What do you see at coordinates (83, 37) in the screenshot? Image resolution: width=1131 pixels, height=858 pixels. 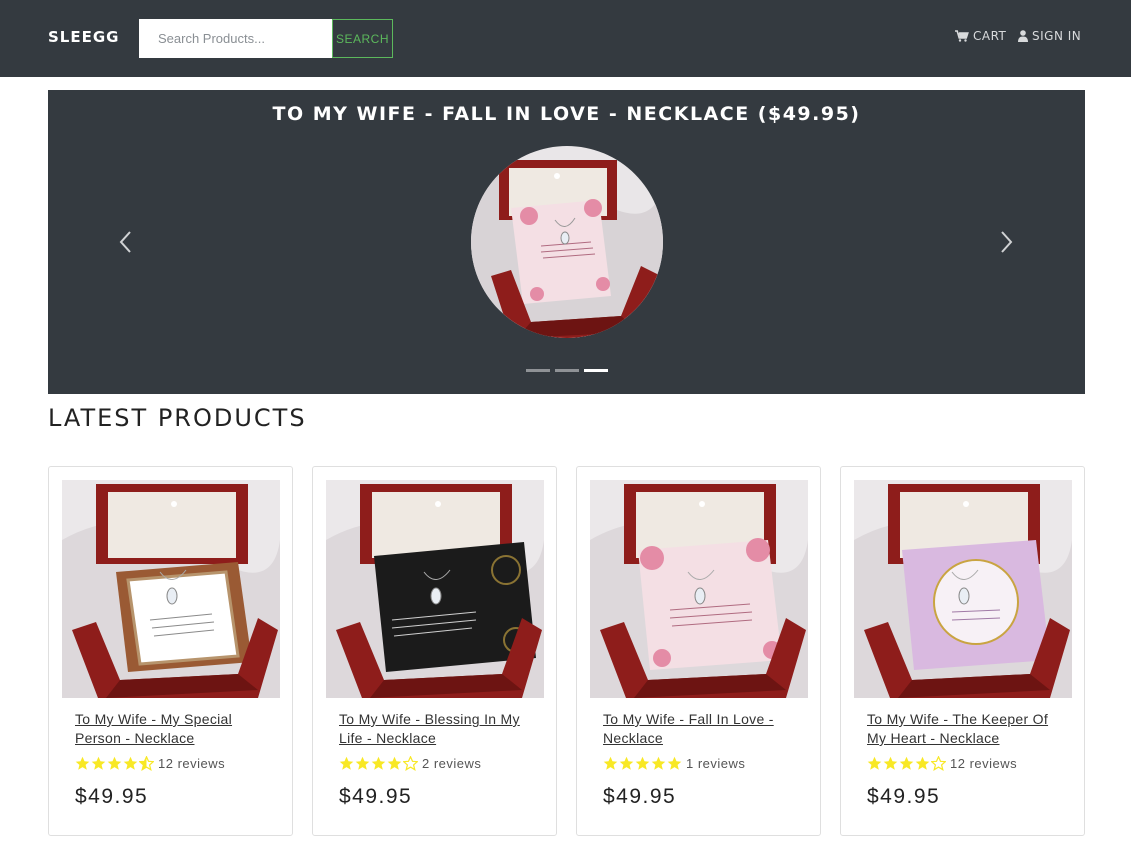 I see `brand-logo: SLEEGG` at bounding box center [83, 37].